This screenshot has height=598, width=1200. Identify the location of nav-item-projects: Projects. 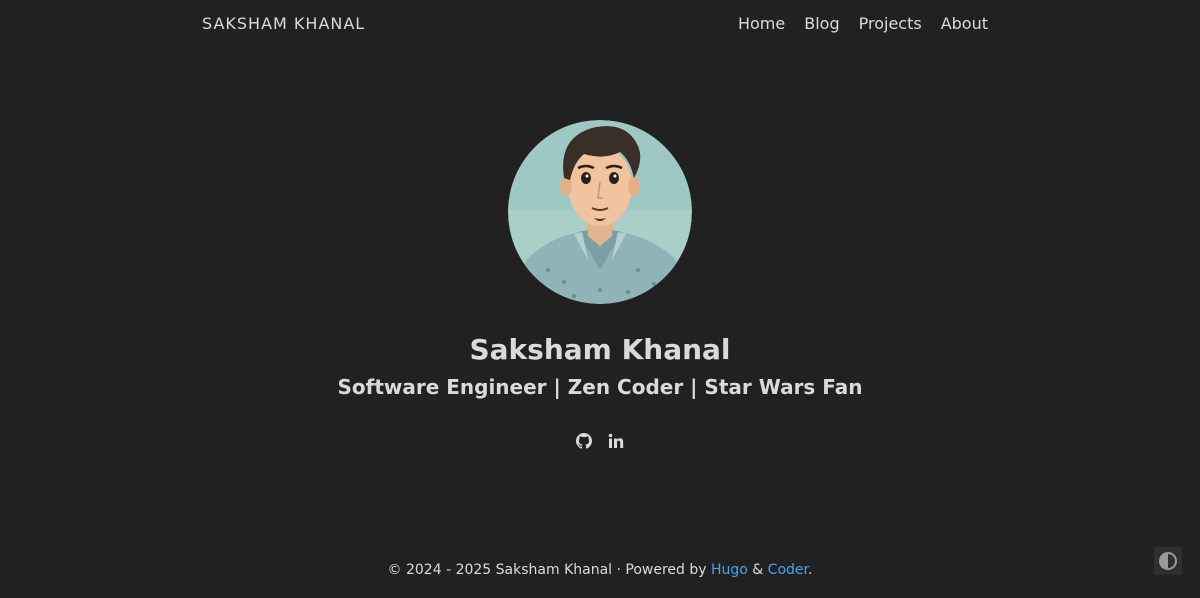
(881, 23).